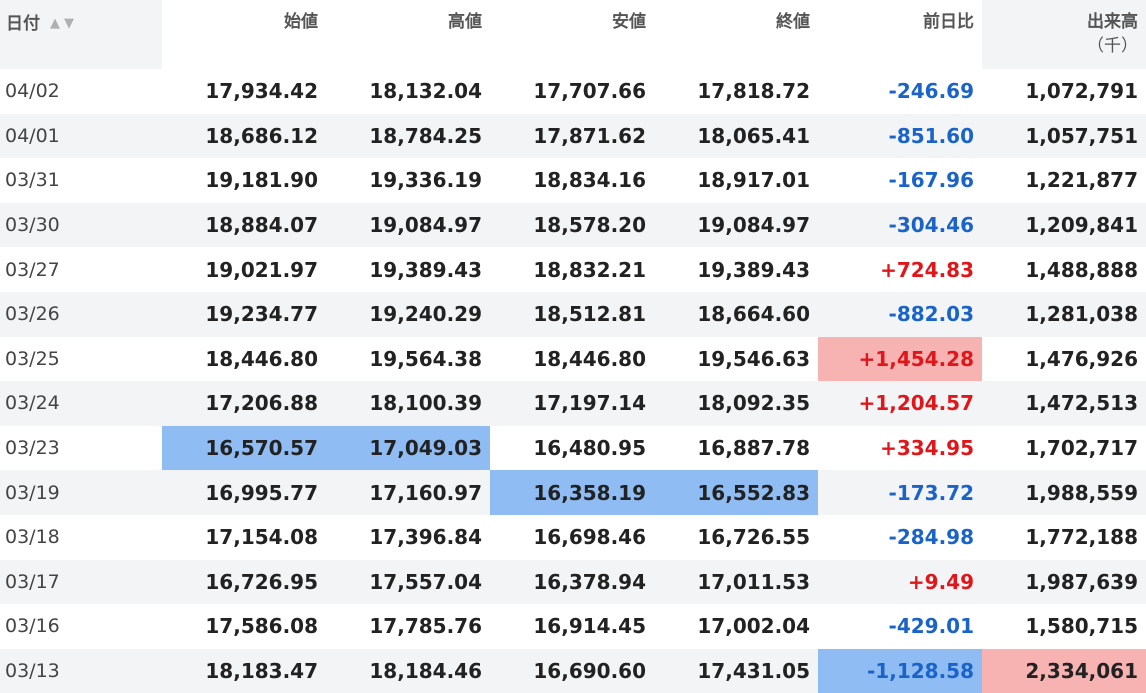 The image size is (1146, 693). I want to click on close-cell: 19,084.97, so click(736, 225).